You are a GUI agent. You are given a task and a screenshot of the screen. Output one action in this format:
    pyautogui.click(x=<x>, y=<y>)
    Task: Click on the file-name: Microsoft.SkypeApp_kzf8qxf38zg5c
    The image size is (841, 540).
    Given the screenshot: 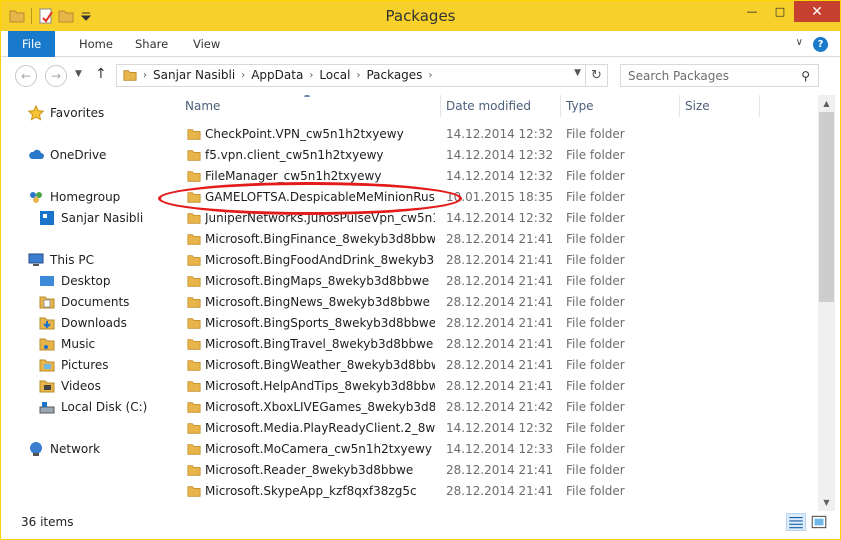 What is the action you would take?
    pyautogui.click(x=311, y=491)
    